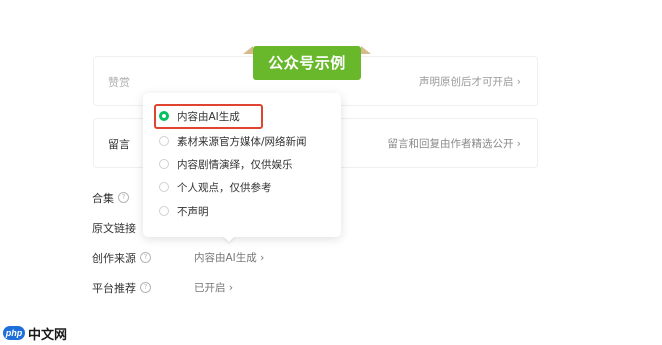 This screenshot has height=345, width=662. Describe the element at coordinates (213, 287) in the screenshot. I see `recommend-value: 已开启 ›` at that location.